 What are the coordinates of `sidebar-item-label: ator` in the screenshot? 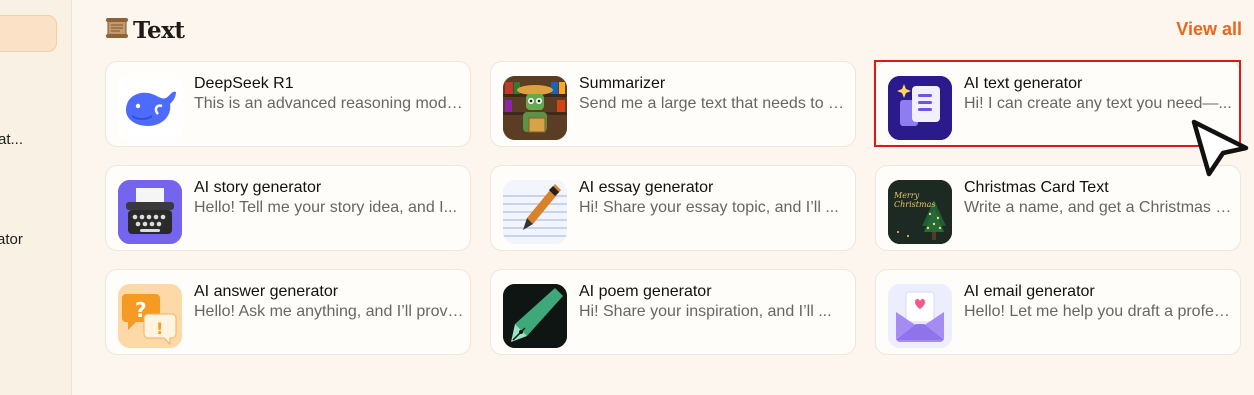 It's located at (11, 239).